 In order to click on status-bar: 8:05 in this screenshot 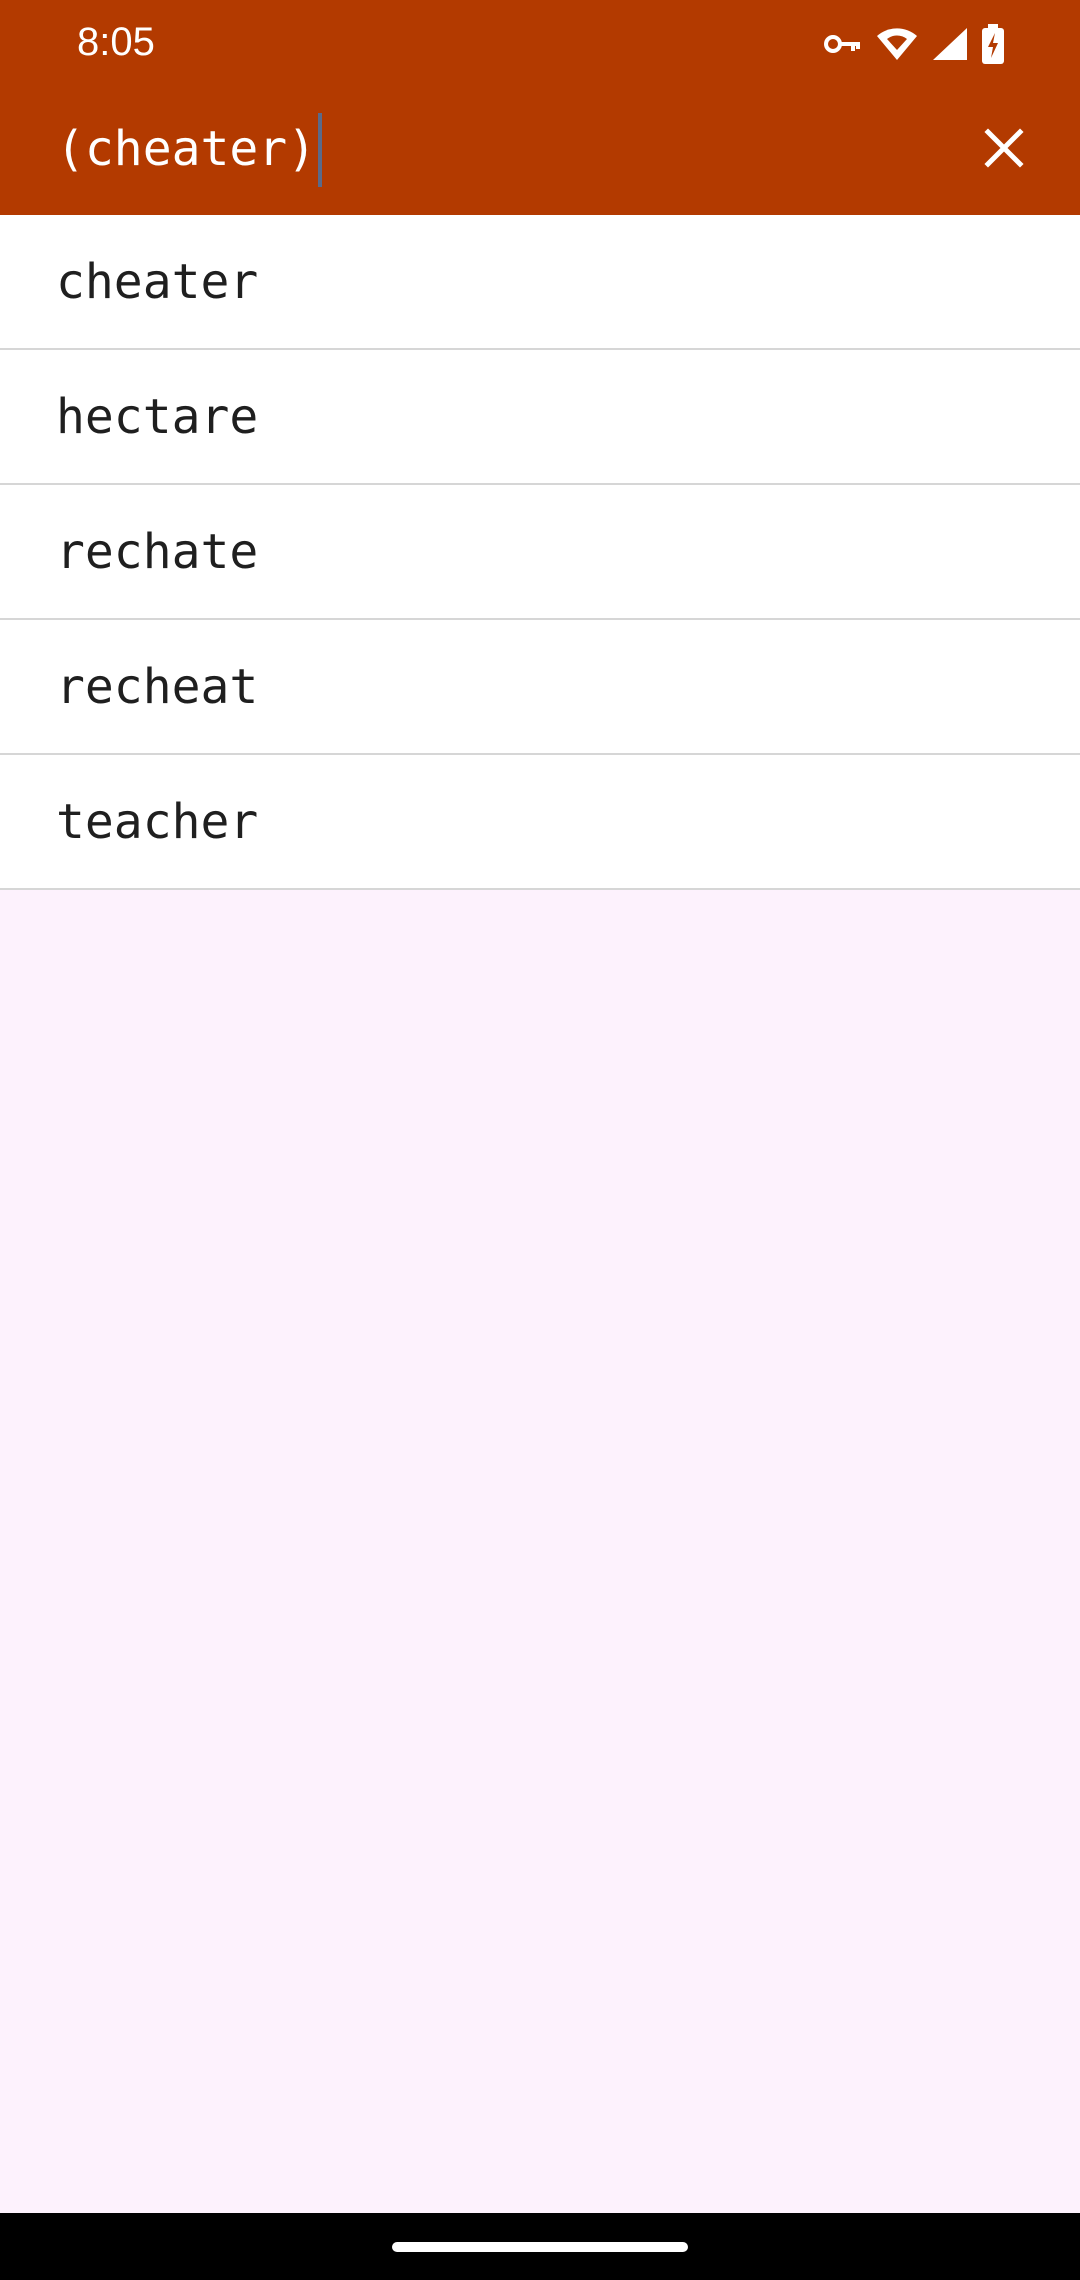, I will do `click(540, 42)`.